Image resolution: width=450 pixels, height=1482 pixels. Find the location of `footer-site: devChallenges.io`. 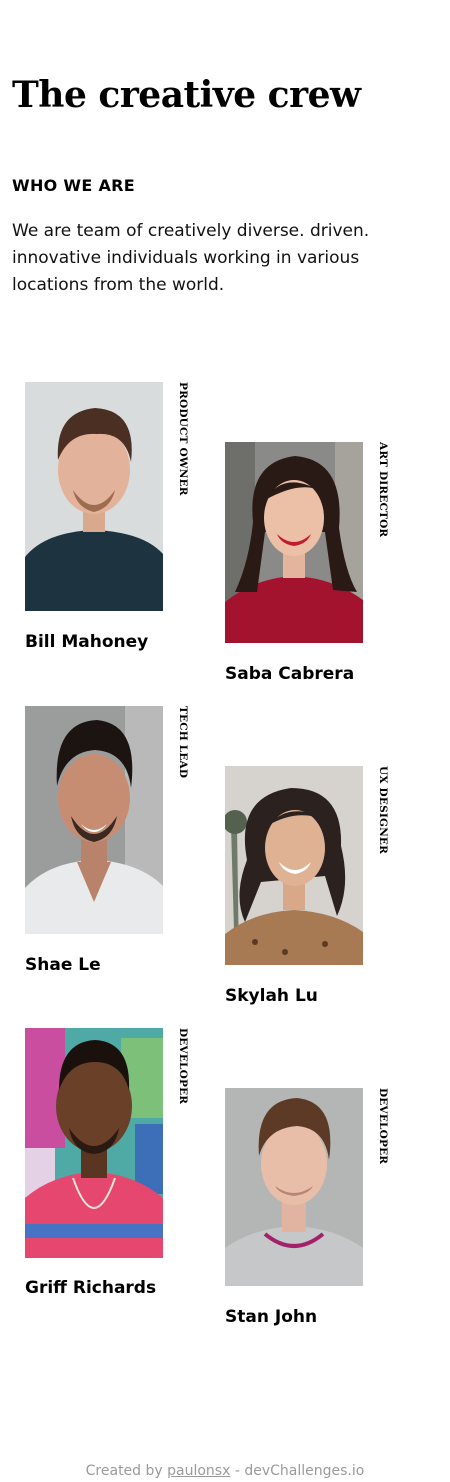

footer-site: devChallenges.io is located at coordinates (304, 1471).